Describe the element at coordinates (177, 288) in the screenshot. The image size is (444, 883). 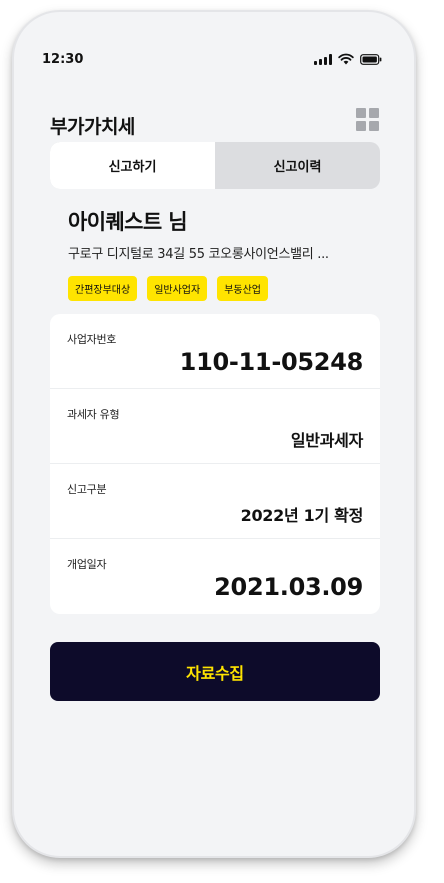
I see `tag-business-type: 일반사업자` at that location.